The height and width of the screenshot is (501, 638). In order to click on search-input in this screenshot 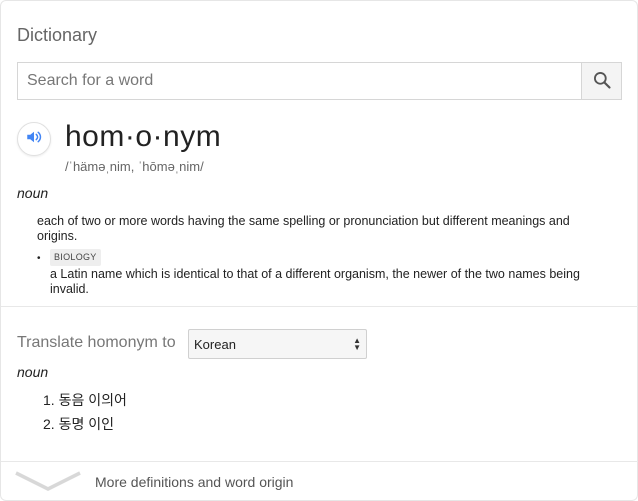, I will do `click(299, 81)`.